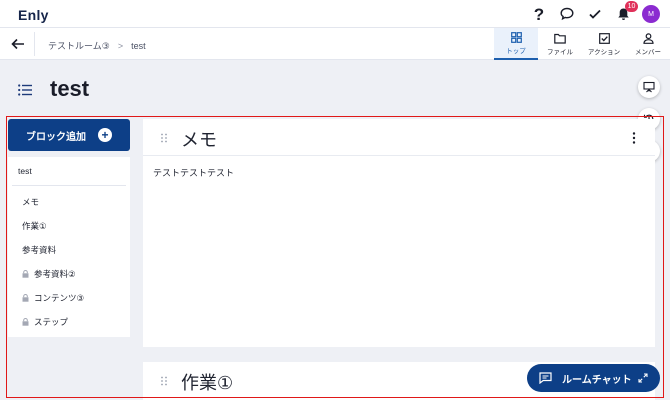 The width and height of the screenshot is (670, 400). I want to click on tab-member: メンバー, so click(648, 44).